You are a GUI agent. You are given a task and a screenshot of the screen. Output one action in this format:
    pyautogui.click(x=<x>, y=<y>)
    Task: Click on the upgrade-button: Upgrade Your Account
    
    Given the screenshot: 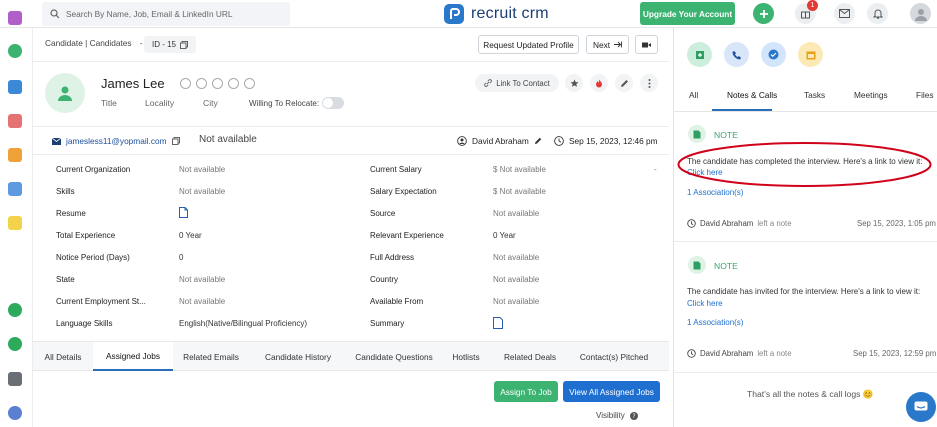 What is the action you would take?
    pyautogui.click(x=687, y=13)
    